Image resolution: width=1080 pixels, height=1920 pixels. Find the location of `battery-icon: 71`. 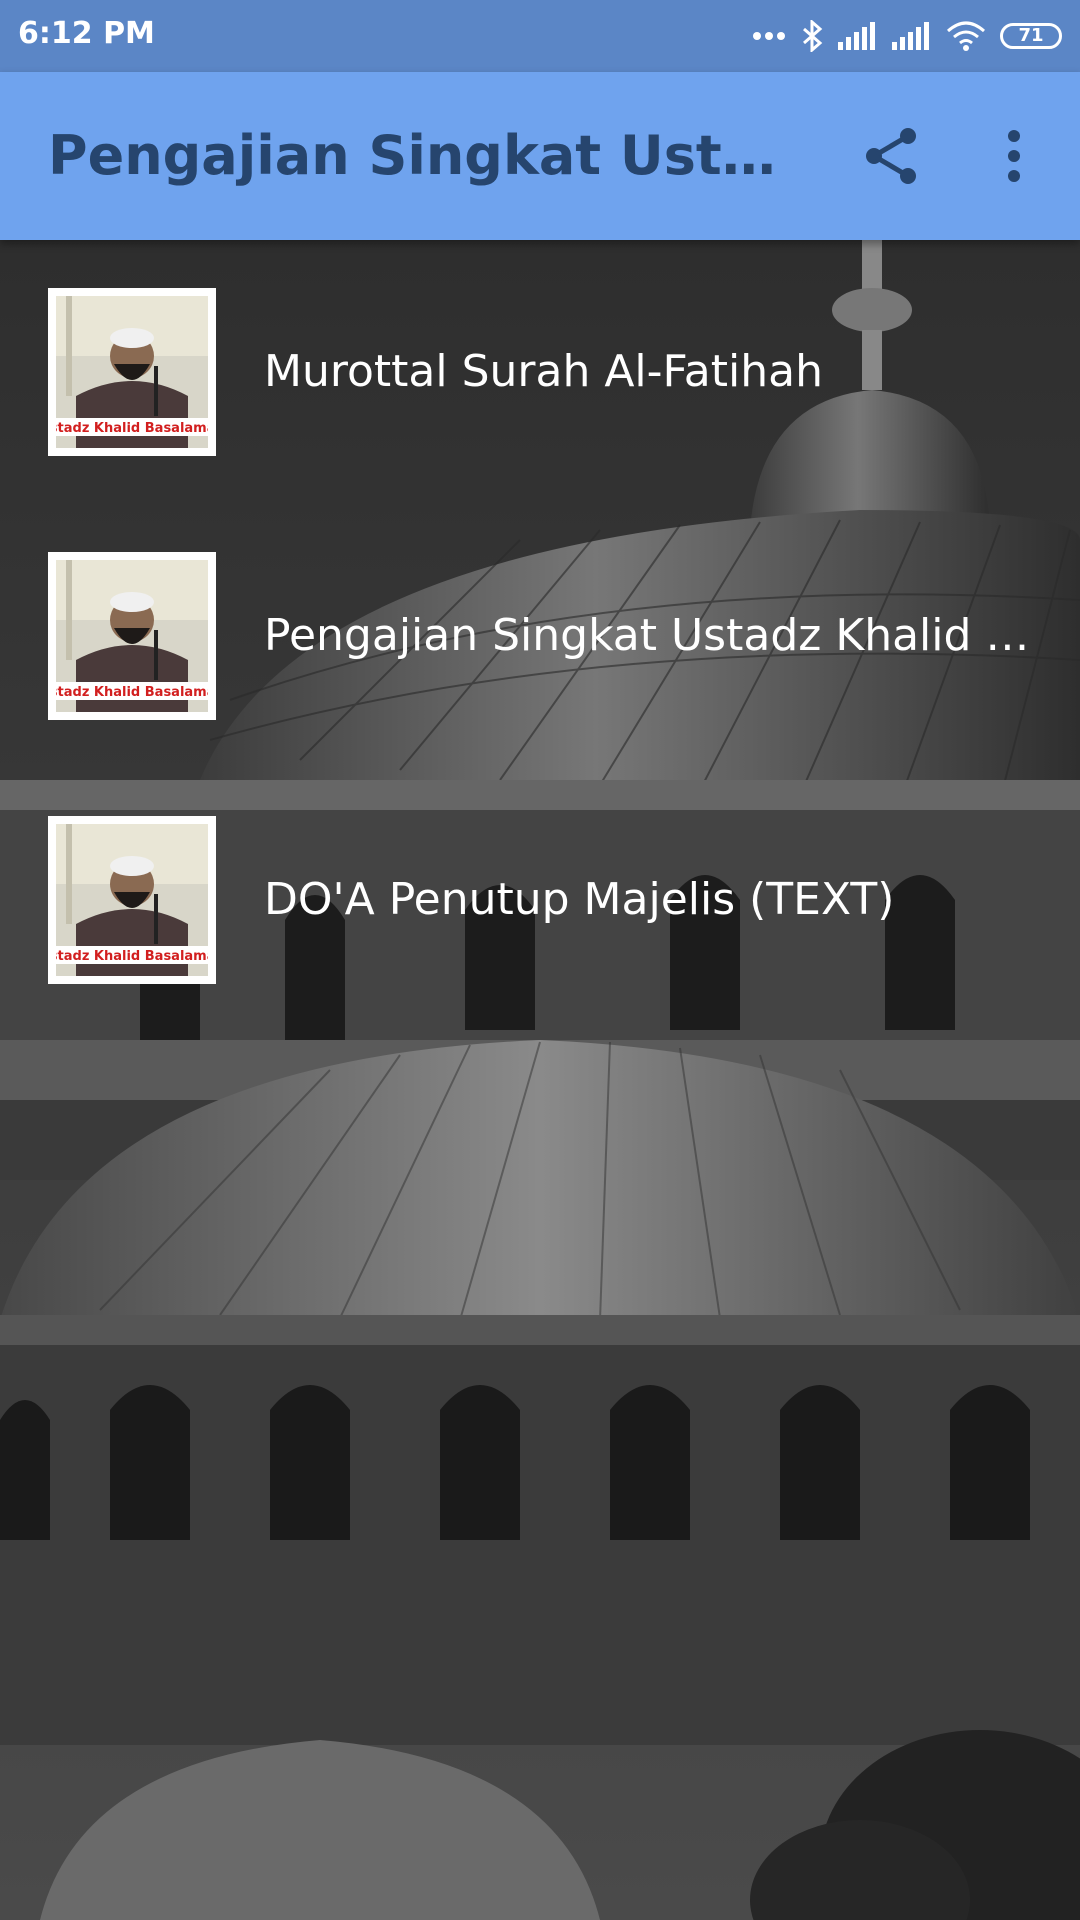

battery-icon: 71 is located at coordinates (1031, 36).